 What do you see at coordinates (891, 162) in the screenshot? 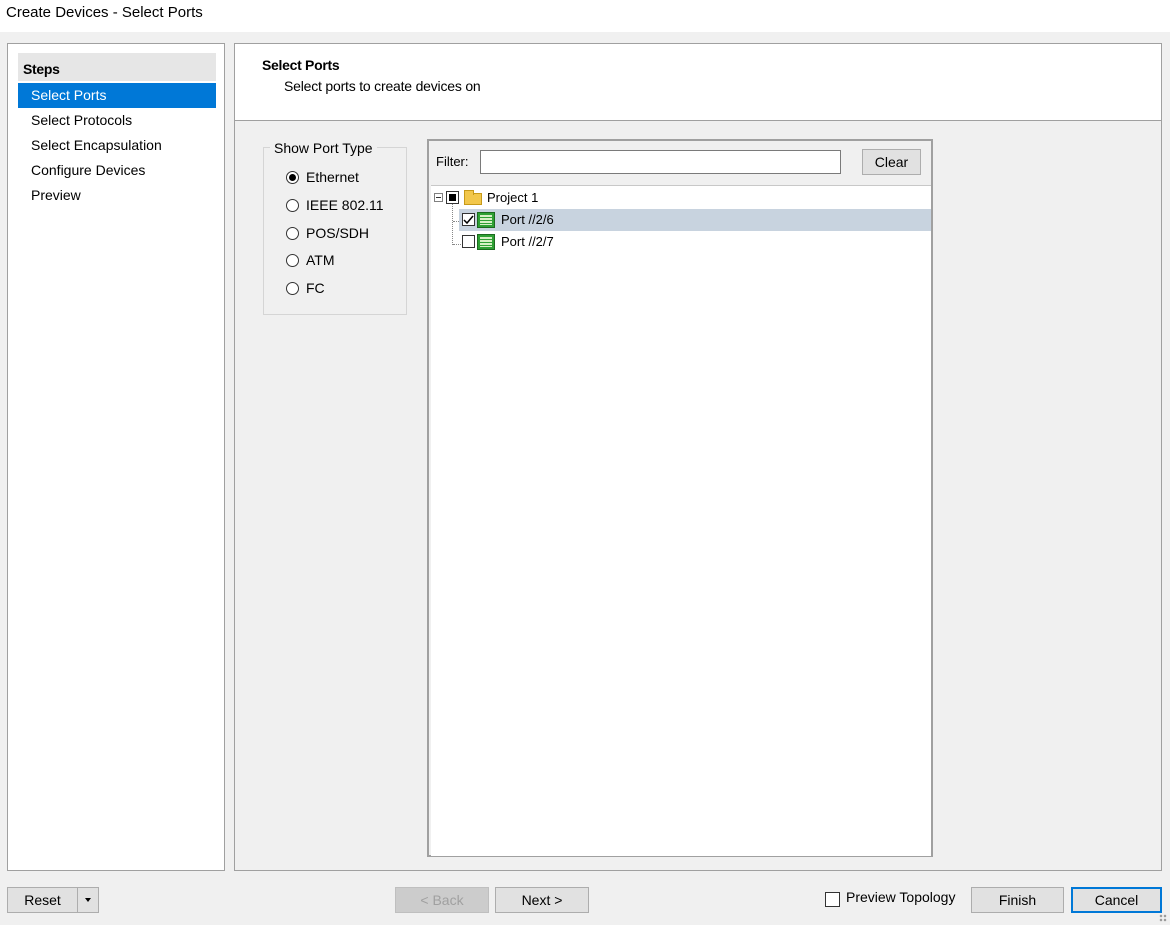
I see `clear-button: Clear` at bounding box center [891, 162].